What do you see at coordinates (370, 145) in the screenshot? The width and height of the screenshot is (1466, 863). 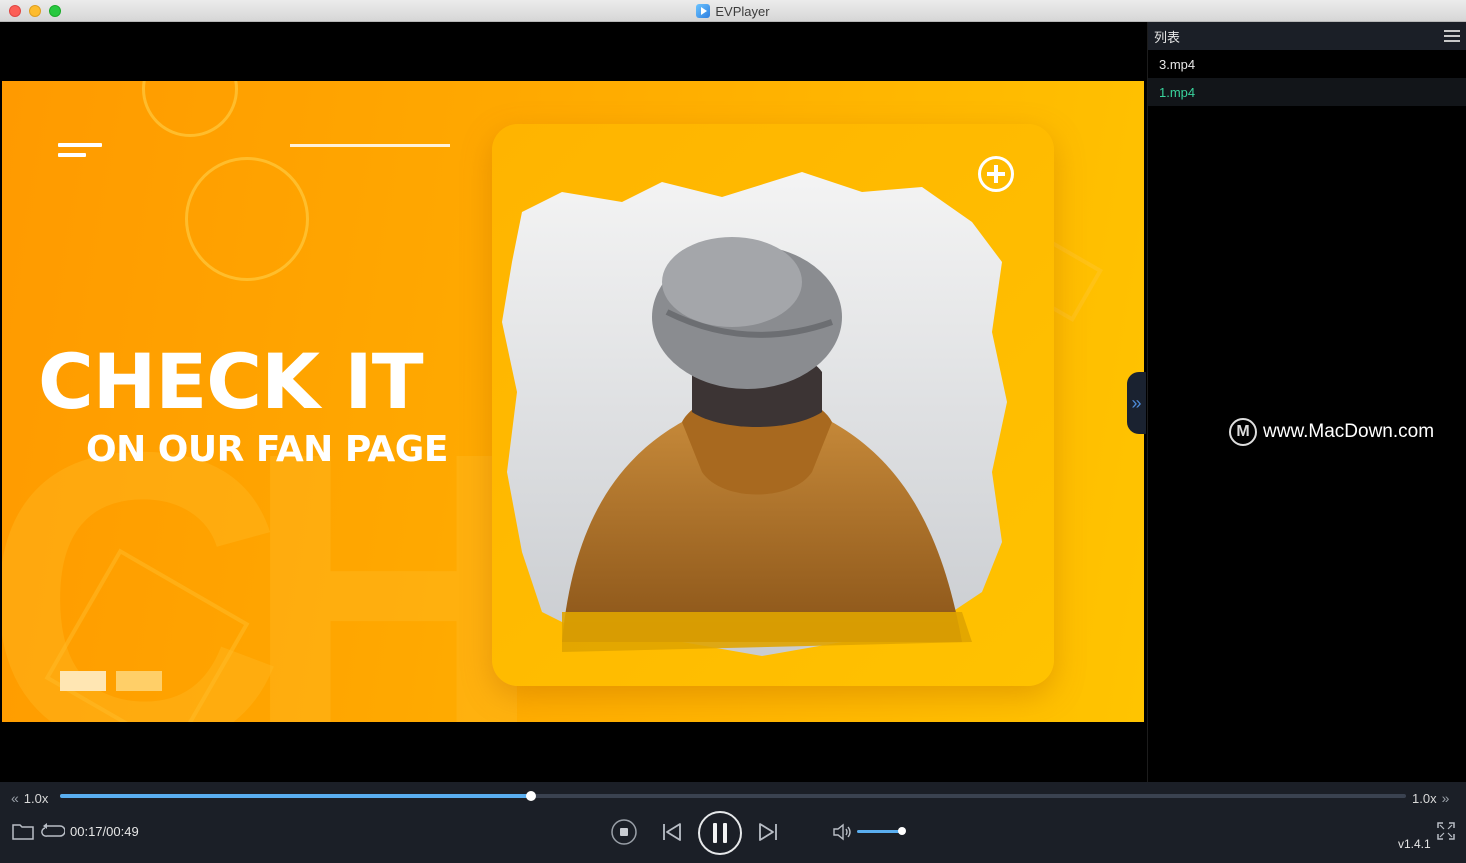 I see `decorative-rule` at bounding box center [370, 145].